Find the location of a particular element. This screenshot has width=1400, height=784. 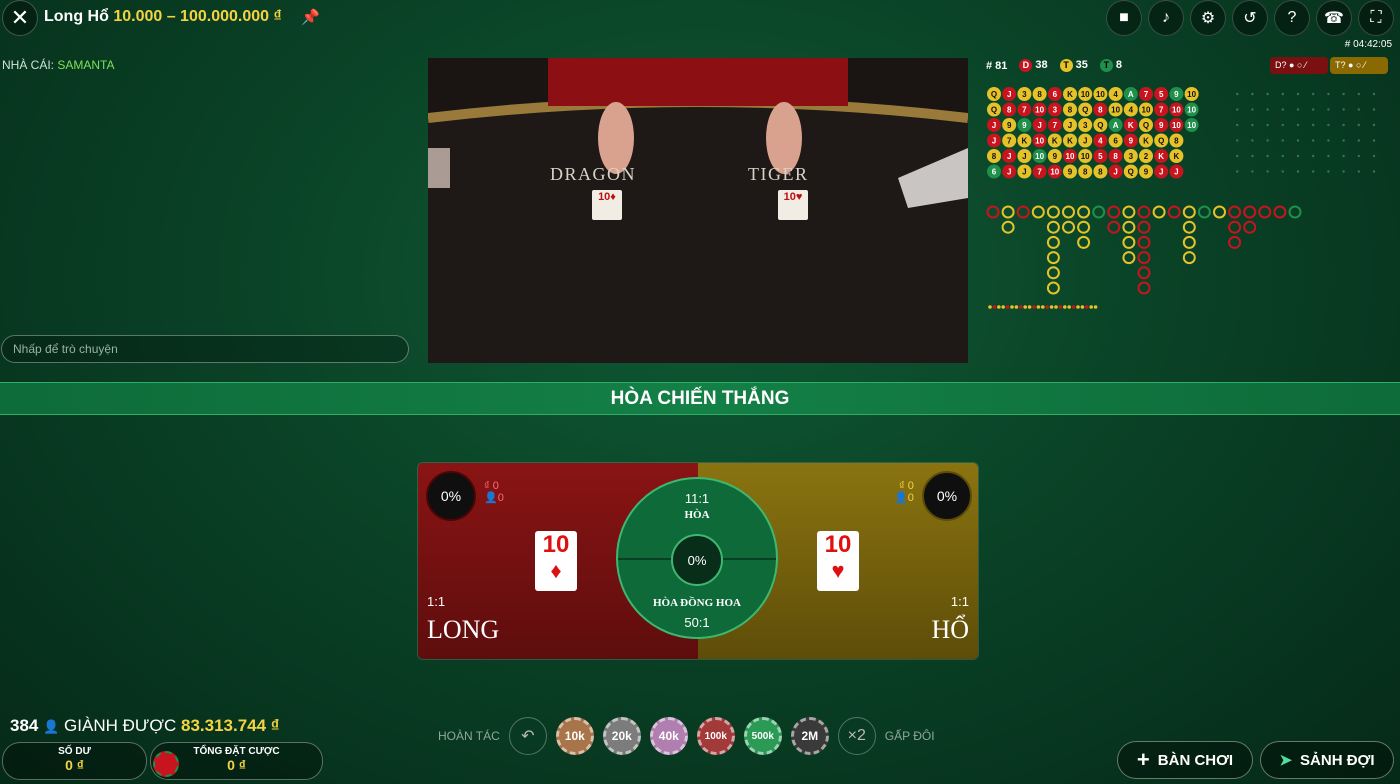

tiger-label: TIGER is located at coordinates (778, 174).